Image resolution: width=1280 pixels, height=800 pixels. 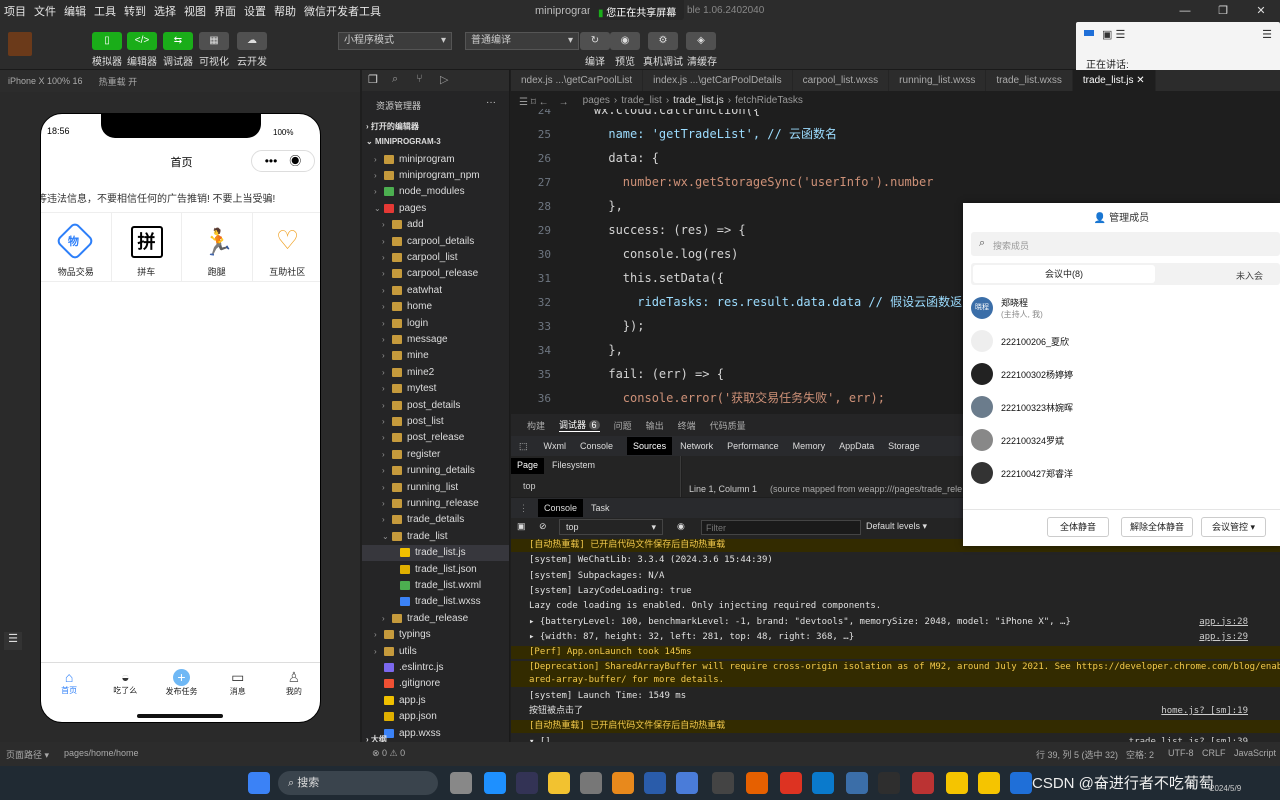 What do you see at coordinates (1214, 753) in the screenshot?
I see `eol-status: CRLF` at bounding box center [1214, 753].